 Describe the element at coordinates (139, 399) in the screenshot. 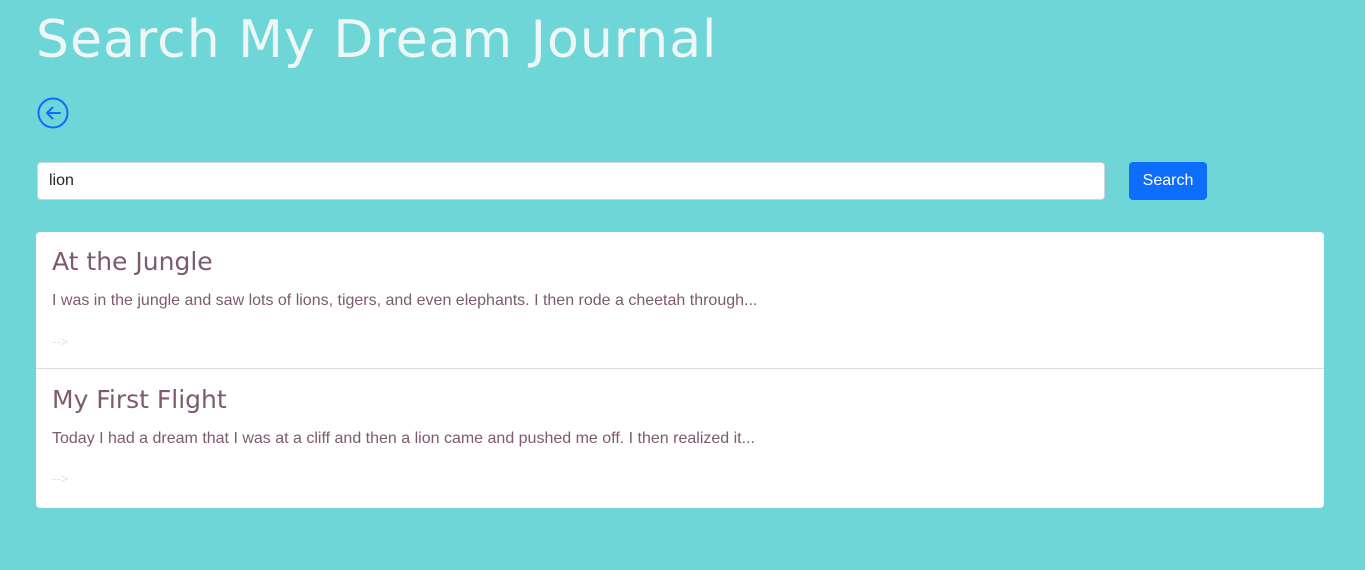

I see `result-title: My First Flight` at that location.